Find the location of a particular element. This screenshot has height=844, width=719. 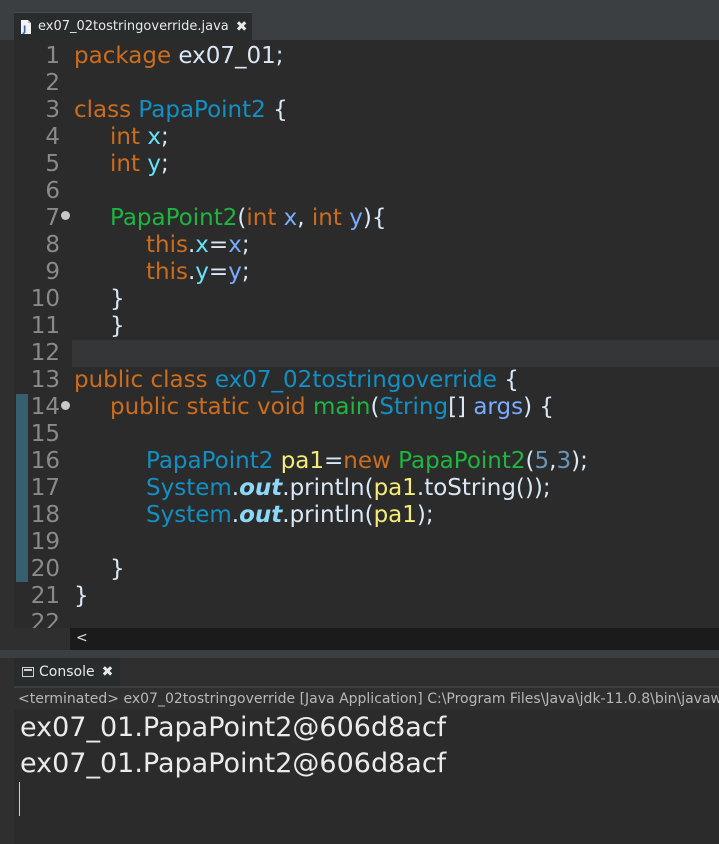

code-line-16: PapaPoint2 pa1=new PapaPoint2(5,3); is located at coordinates (367, 461).